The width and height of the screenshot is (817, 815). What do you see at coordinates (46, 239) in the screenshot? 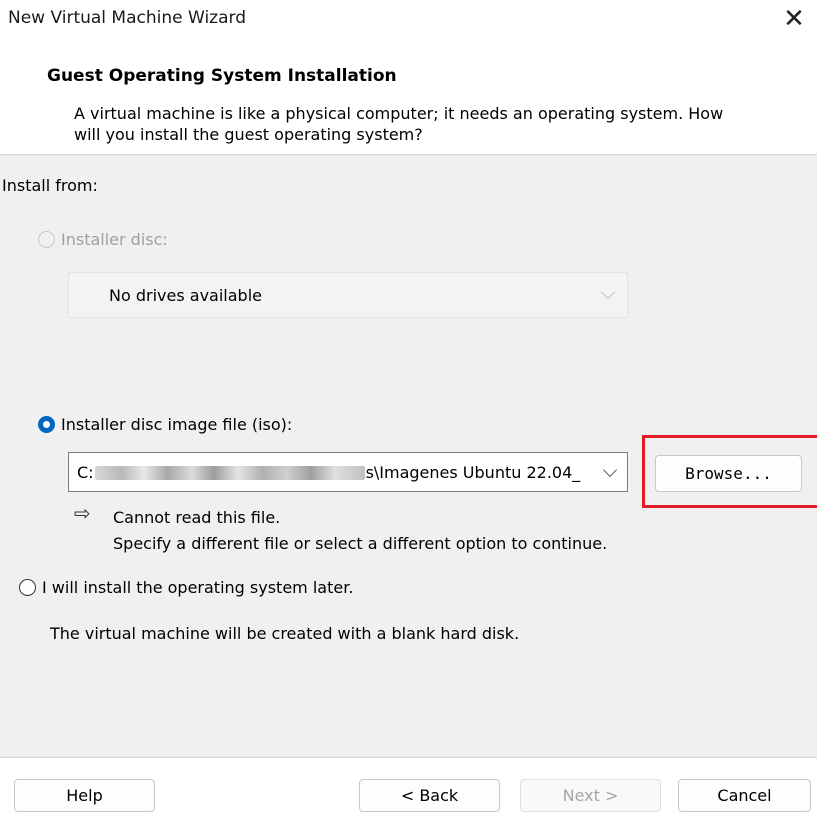
I see `installer-disc-radio` at bounding box center [46, 239].